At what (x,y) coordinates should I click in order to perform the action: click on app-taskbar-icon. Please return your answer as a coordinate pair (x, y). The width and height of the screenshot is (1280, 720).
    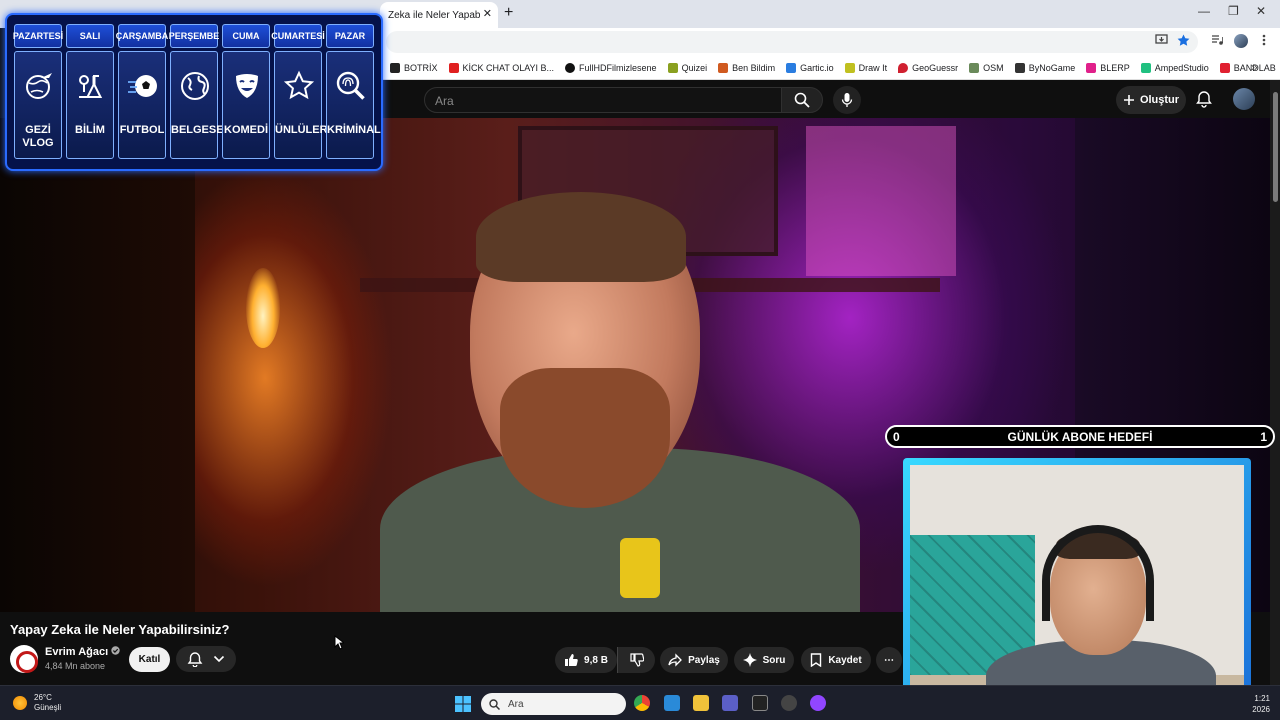
    Looking at the image, I should click on (818, 703).